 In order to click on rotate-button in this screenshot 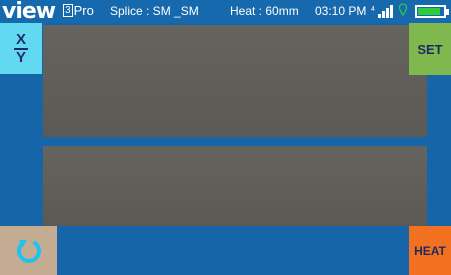, I will do `click(28, 250)`.